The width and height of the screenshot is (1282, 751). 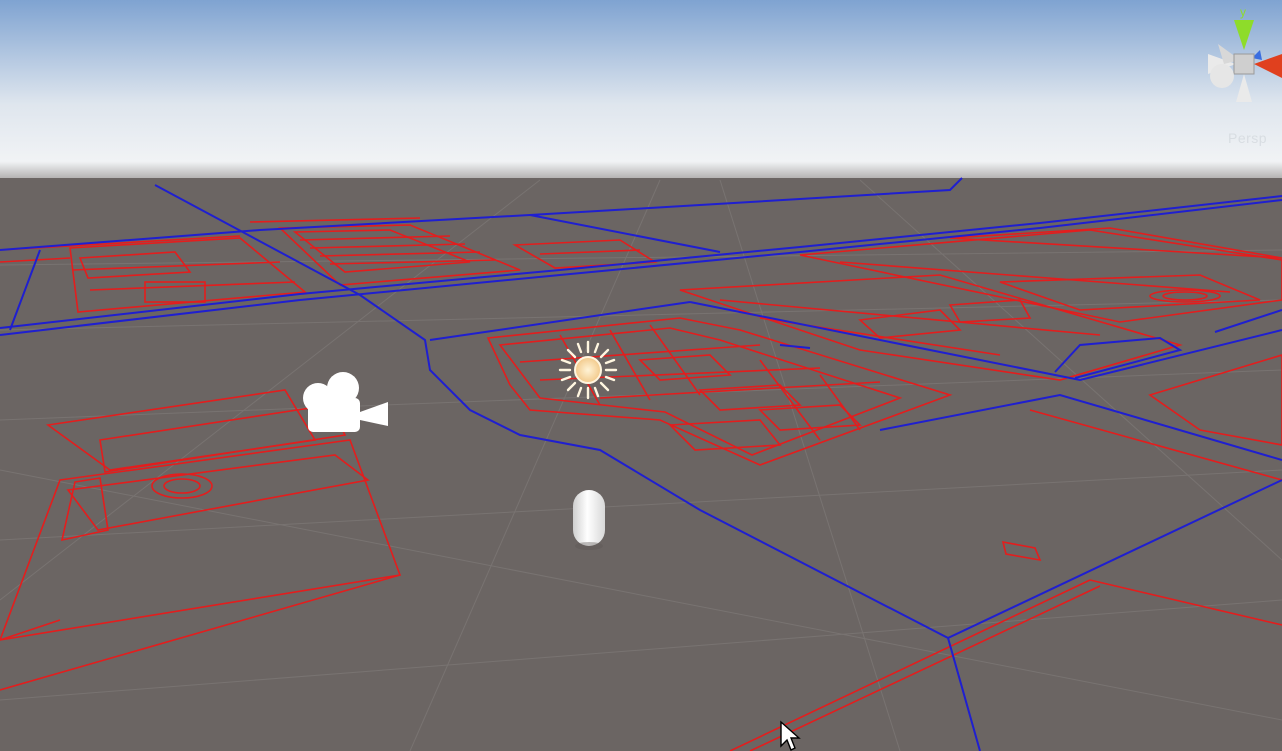 What do you see at coordinates (1244, 35) in the screenshot?
I see `y-axis-cone` at bounding box center [1244, 35].